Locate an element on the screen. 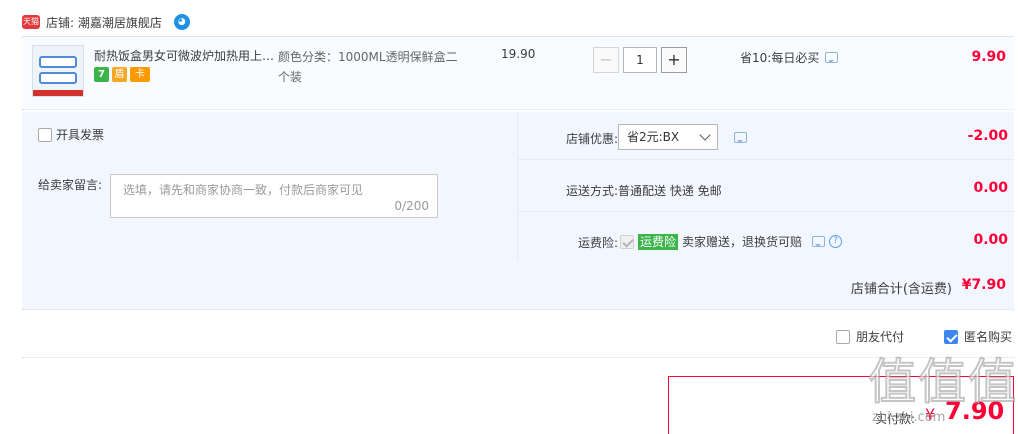 This screenshot has height=434, width=1018. friend-pay-checkbox is located at coordinates (842, 336).